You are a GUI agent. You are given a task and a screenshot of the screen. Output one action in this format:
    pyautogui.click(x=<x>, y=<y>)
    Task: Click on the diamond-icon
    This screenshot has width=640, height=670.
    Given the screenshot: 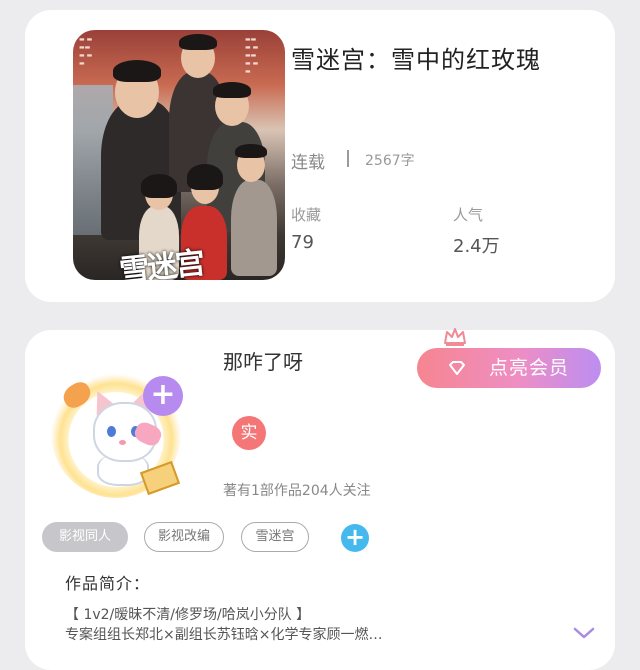 What is the action you would take?
    pyautogui.click(x=457, y=368)
    